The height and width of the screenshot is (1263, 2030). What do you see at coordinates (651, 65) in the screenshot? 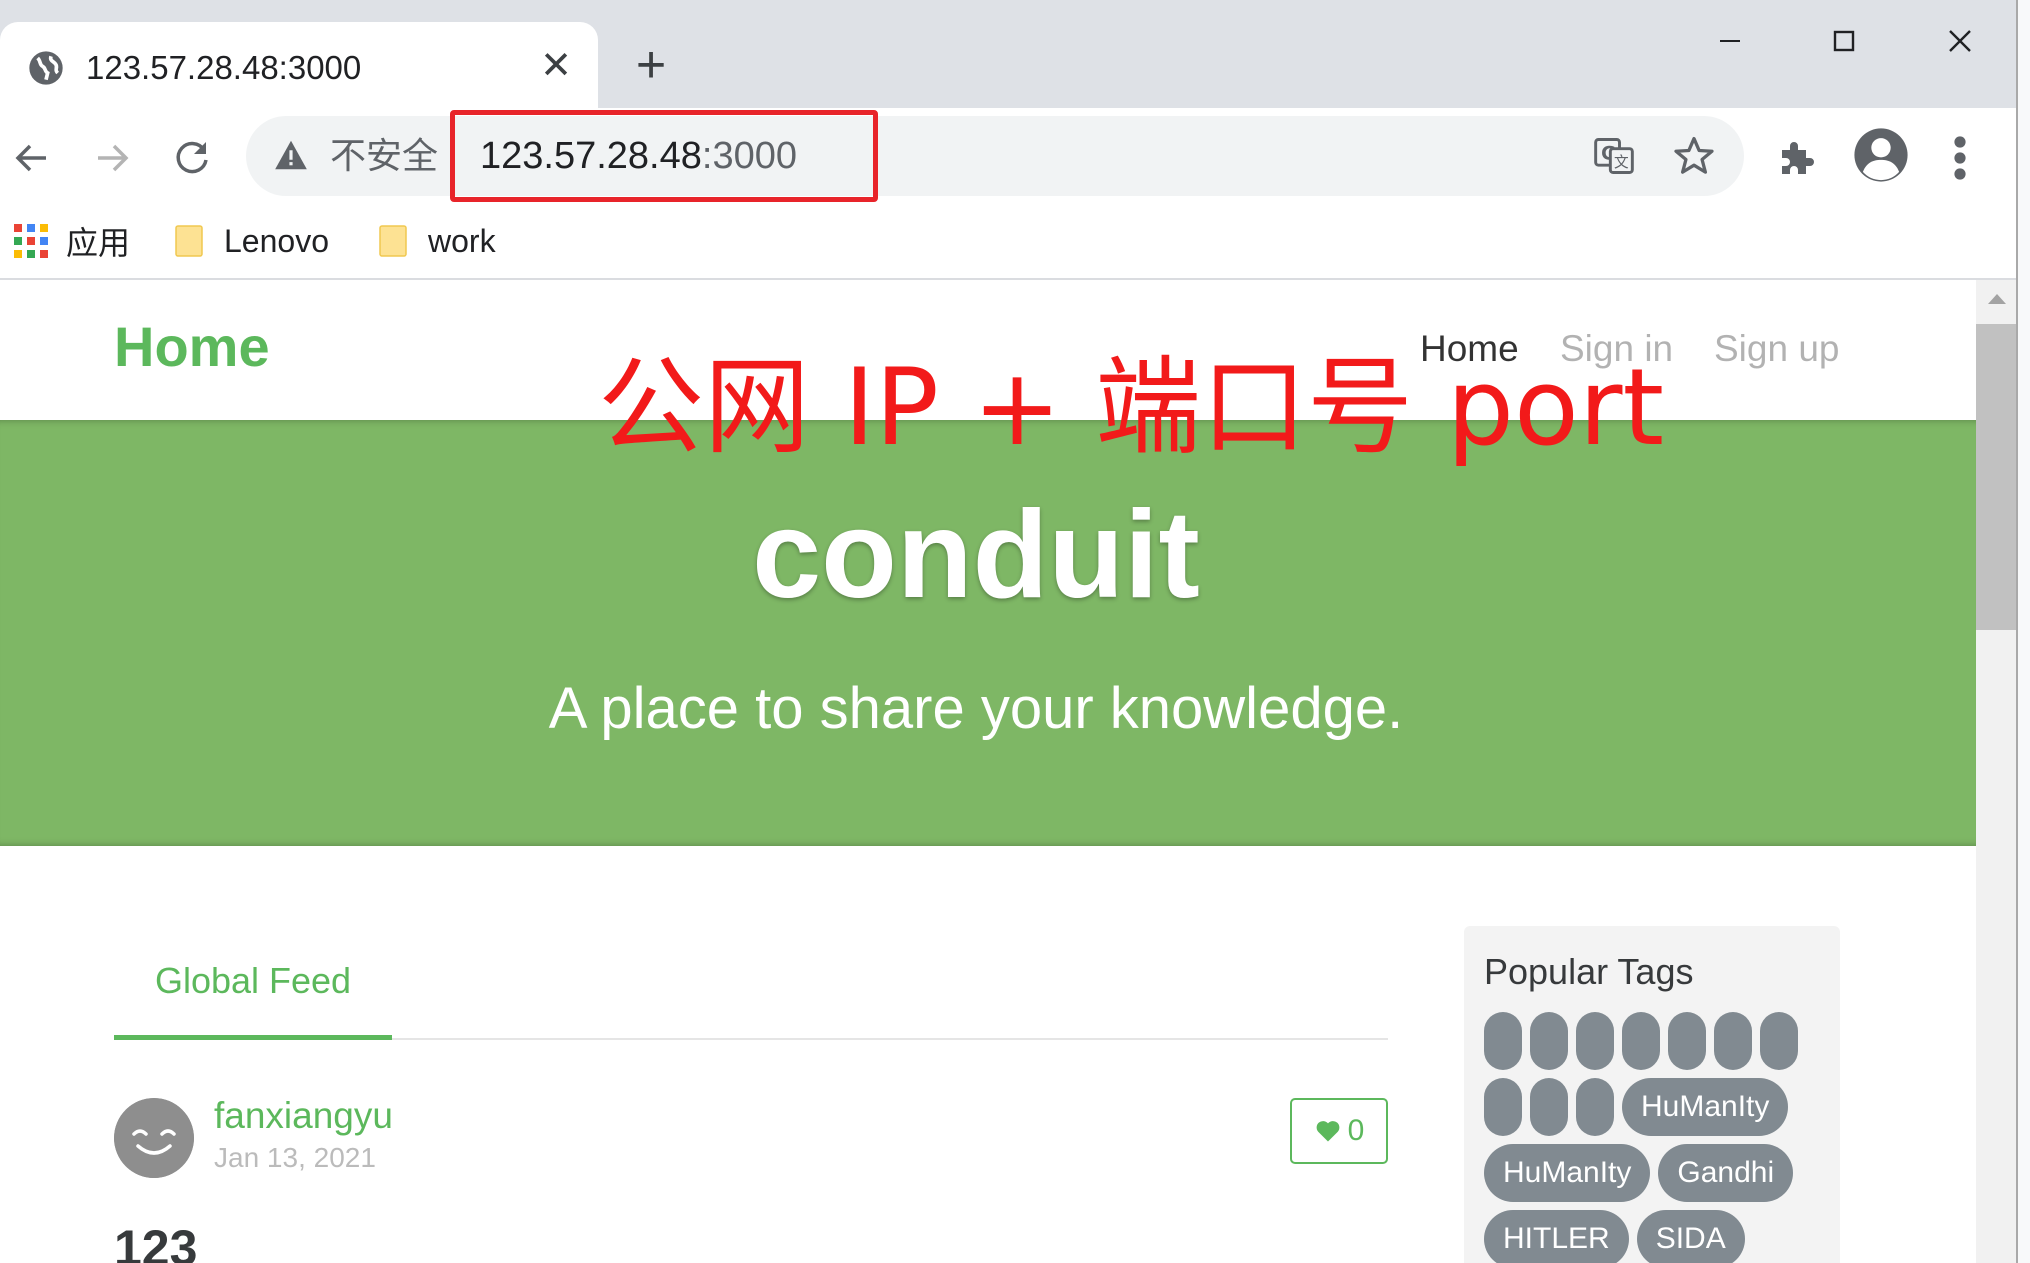
I see `new-tab-button: +` at bounding box center [651, 65].